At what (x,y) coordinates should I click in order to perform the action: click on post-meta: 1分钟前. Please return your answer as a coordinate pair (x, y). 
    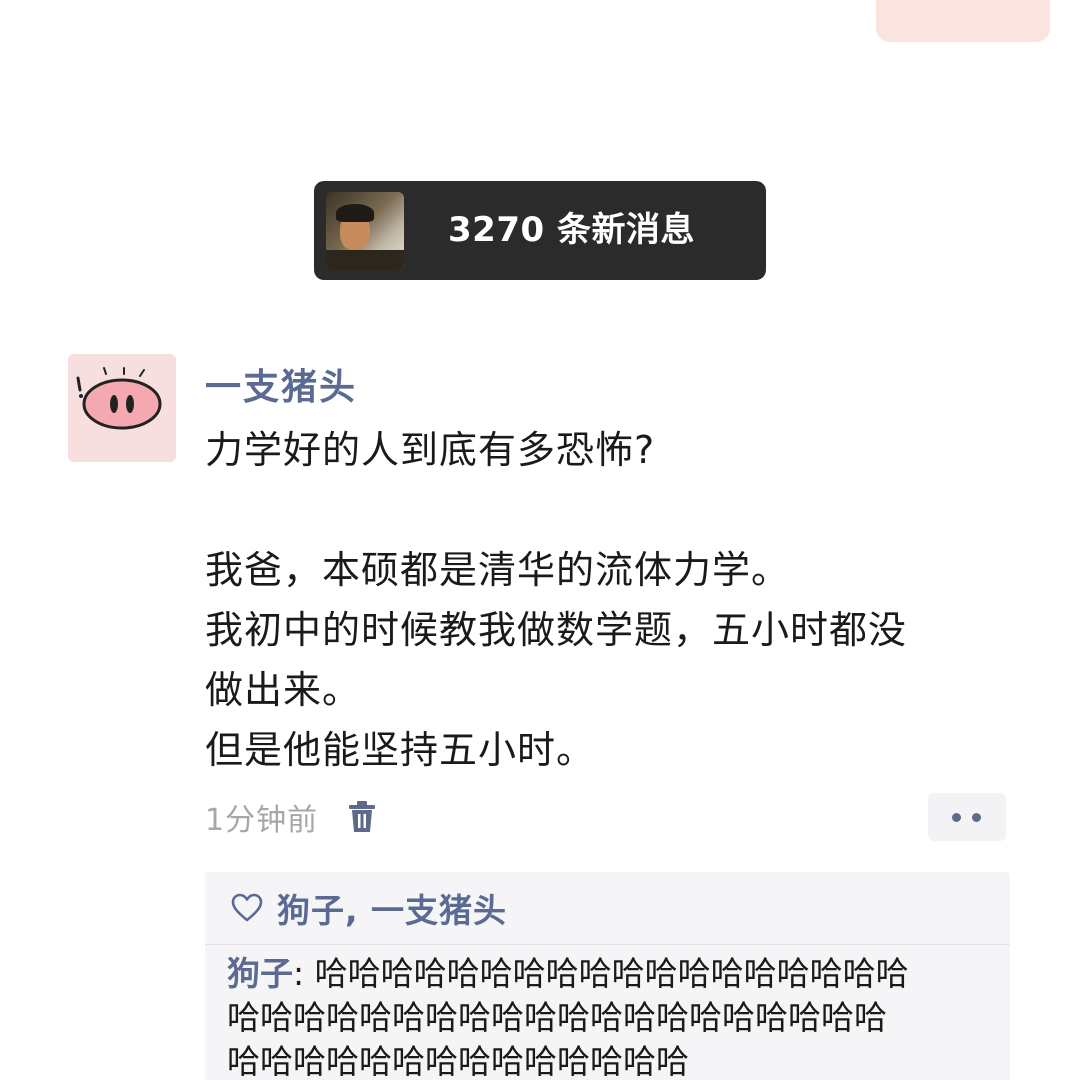
    Looking at the image, I should click on (290, 817).